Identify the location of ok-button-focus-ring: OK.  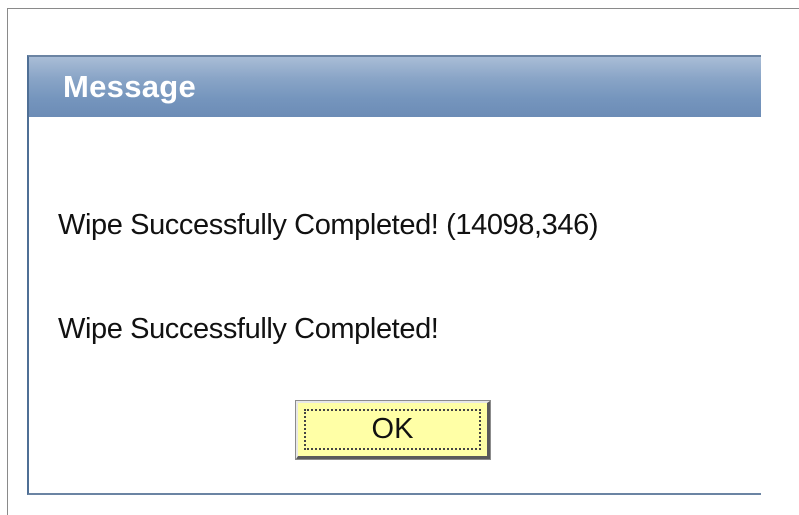
(392, 429).